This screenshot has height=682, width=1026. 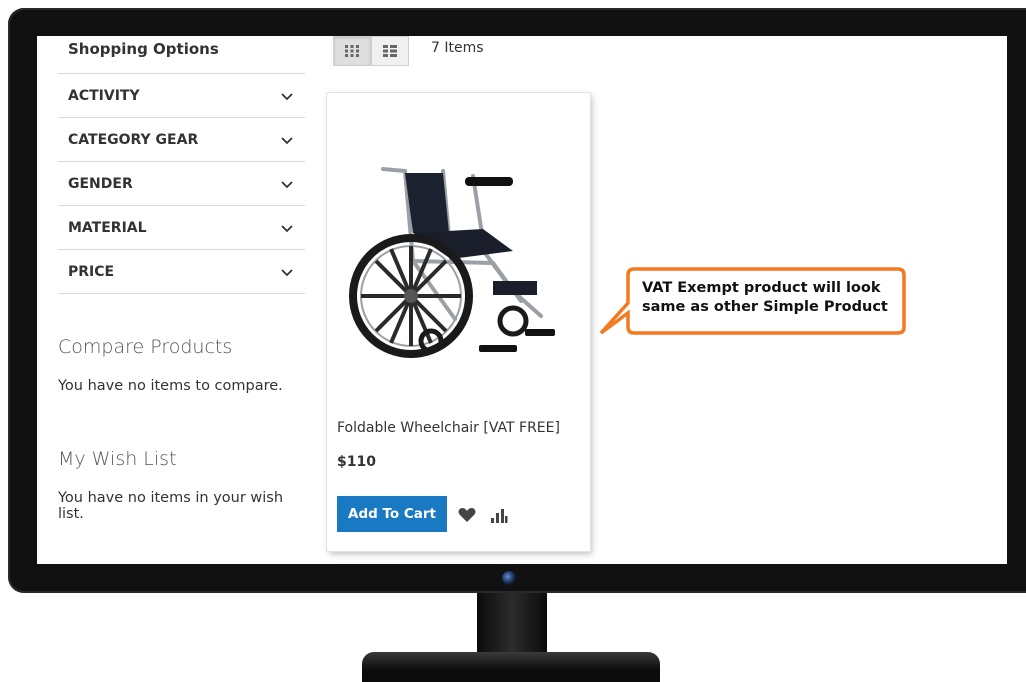 I want to click on grid-view-button, so click(x=352, y=51).